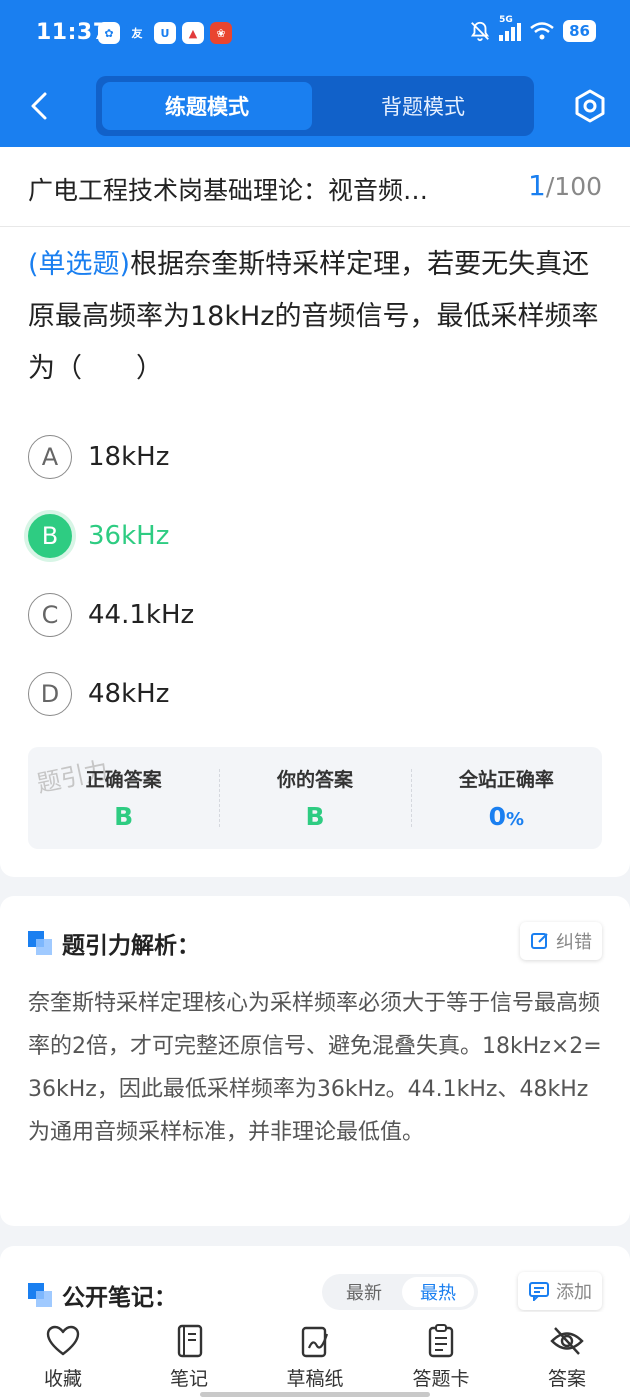 This screenshot has height=1400, width=630. Describe the element at coordinates (40, 106) in the screenshot. I see `back-arrow-icon` at that location.